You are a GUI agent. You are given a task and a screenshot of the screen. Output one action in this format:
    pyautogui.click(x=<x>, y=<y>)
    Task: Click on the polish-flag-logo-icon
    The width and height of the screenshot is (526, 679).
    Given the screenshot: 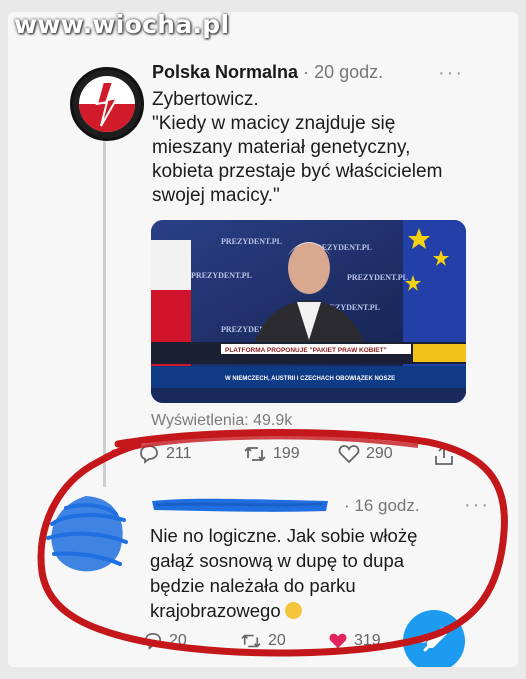 What is the action you would take?
    pyautogui.click(x=107, y=104)
    